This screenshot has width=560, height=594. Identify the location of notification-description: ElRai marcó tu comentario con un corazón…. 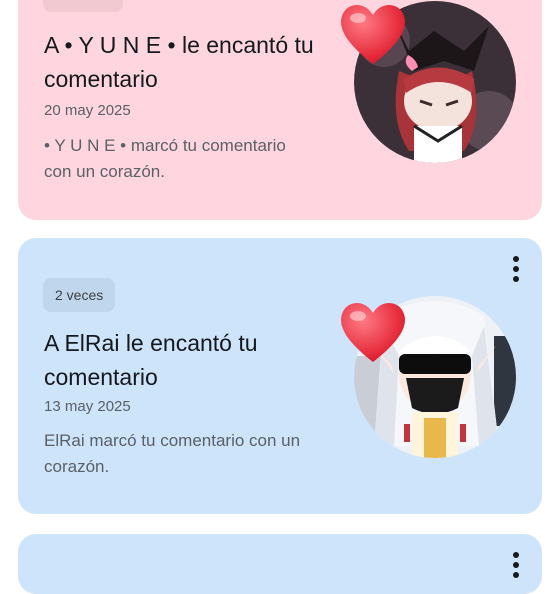
(172, 453).